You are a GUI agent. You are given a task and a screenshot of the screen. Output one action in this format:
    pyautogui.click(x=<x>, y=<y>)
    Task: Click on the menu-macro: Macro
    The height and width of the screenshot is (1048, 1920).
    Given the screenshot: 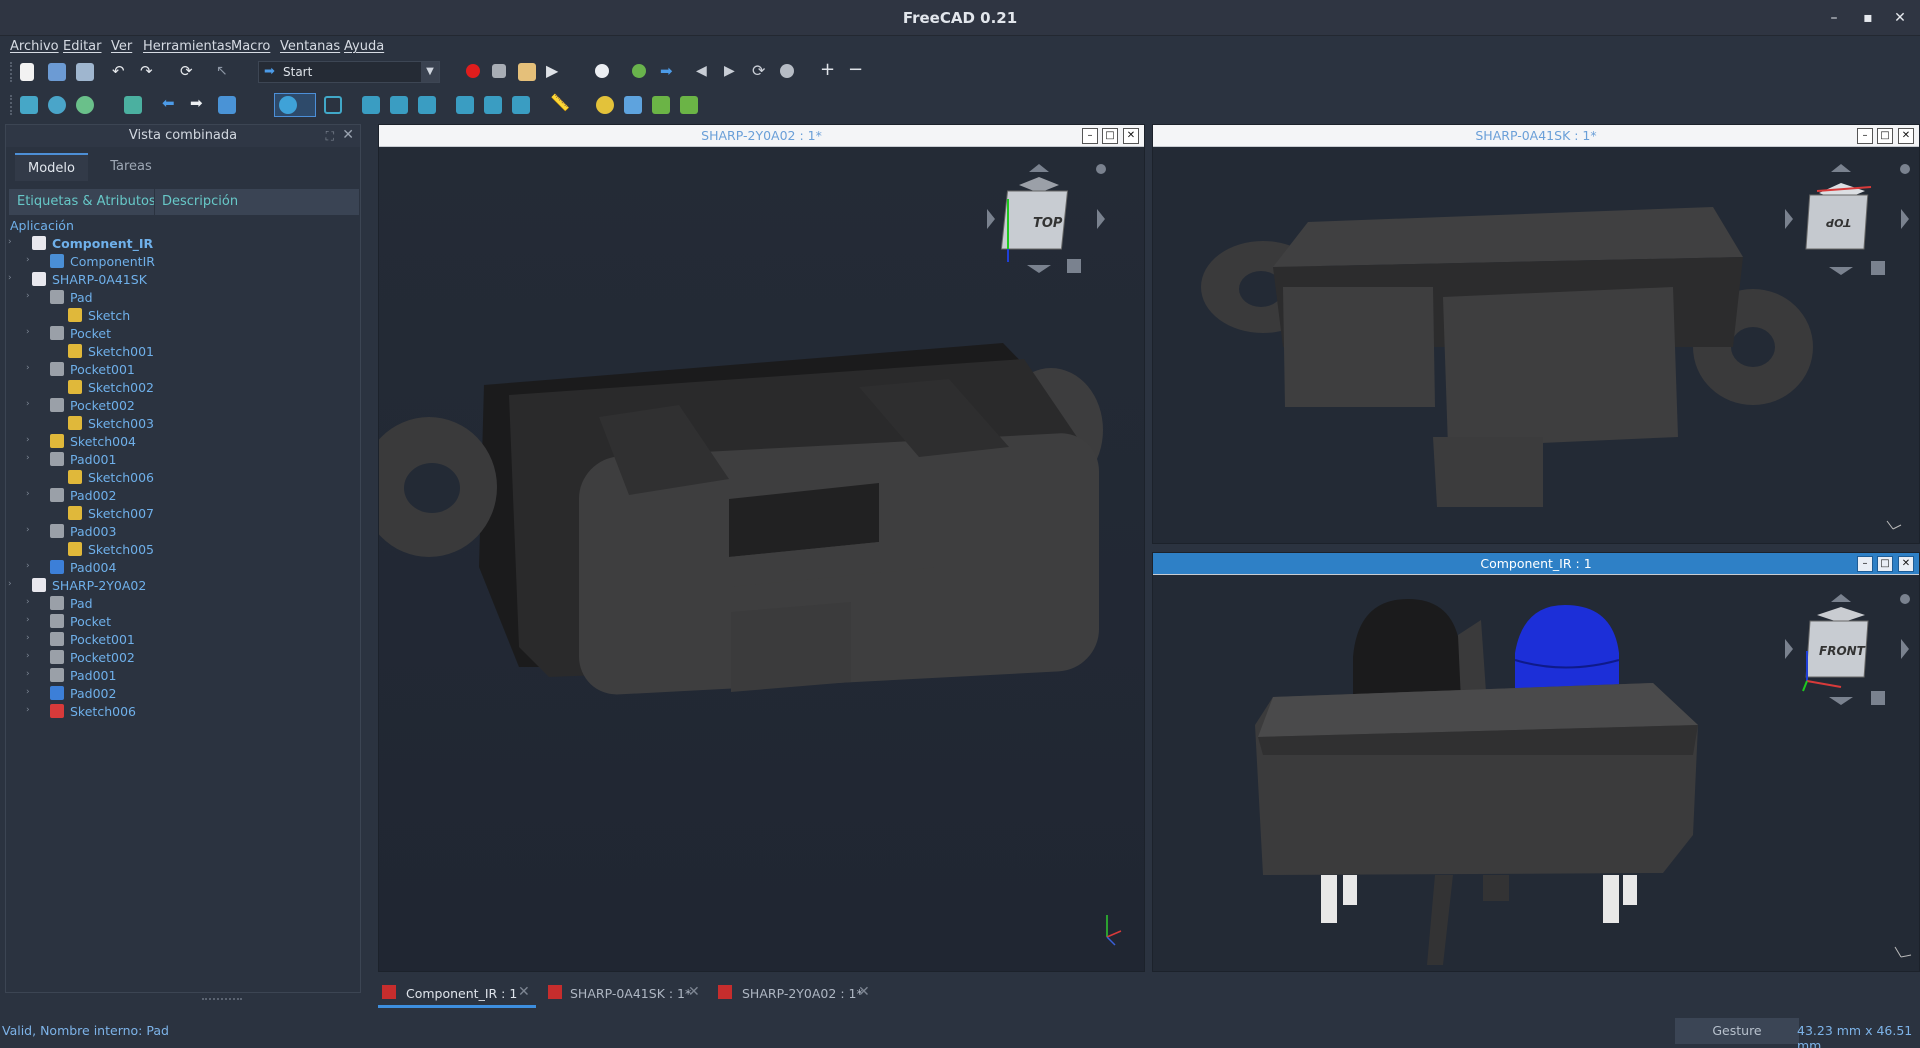 What is the action you would take?
    pyautogui.click(x=250, y=46)
    